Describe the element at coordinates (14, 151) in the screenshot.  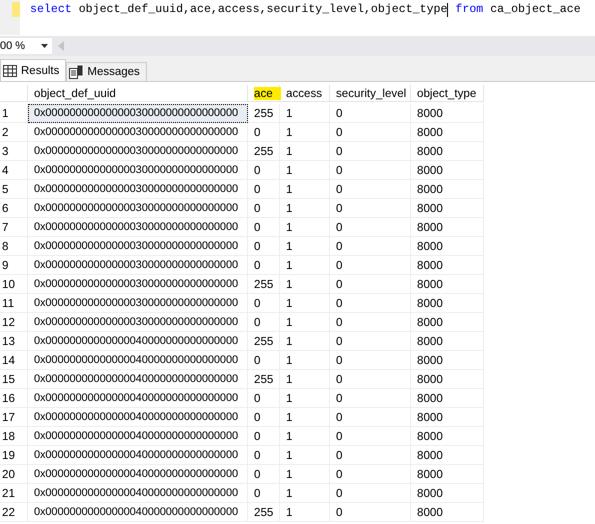
I see `row-number: 3` at that location.